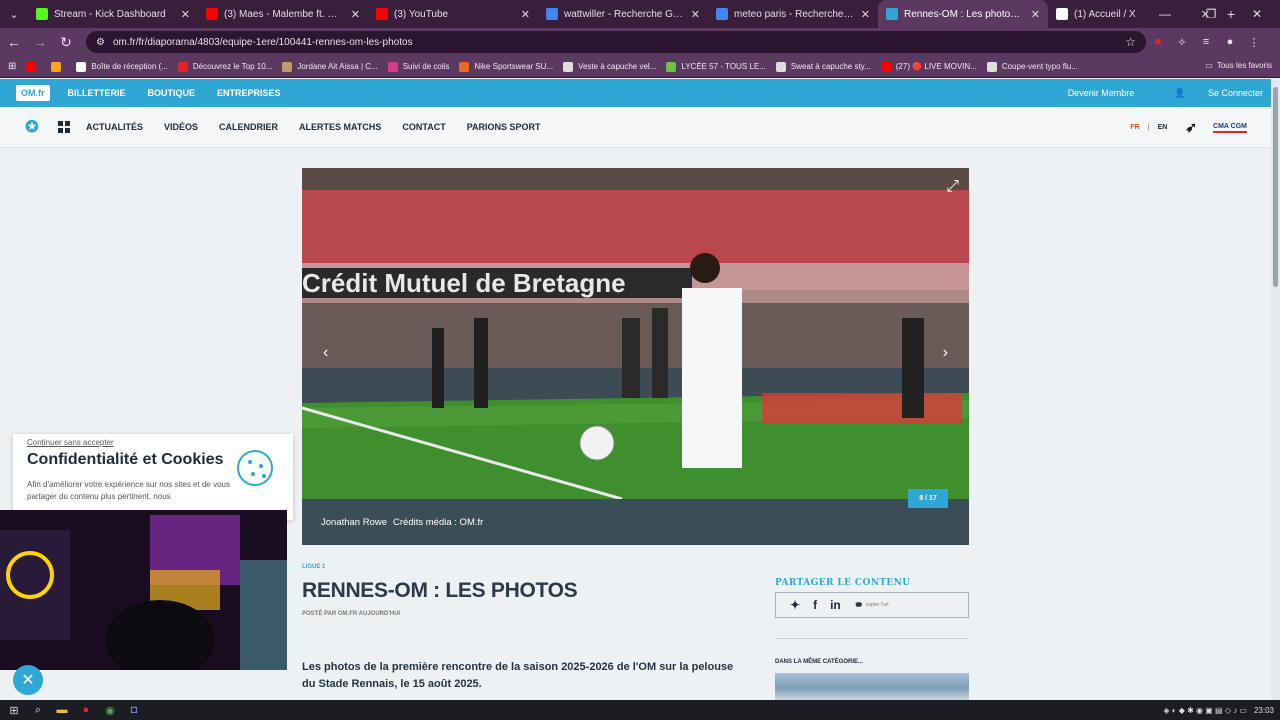 Image resolution: width=1280 pixels, height=720 pixels. What do you see at coordinates (835, 605) in the screenshot?
I see `linkedin-icon: in` at bounding box center [835, 605].